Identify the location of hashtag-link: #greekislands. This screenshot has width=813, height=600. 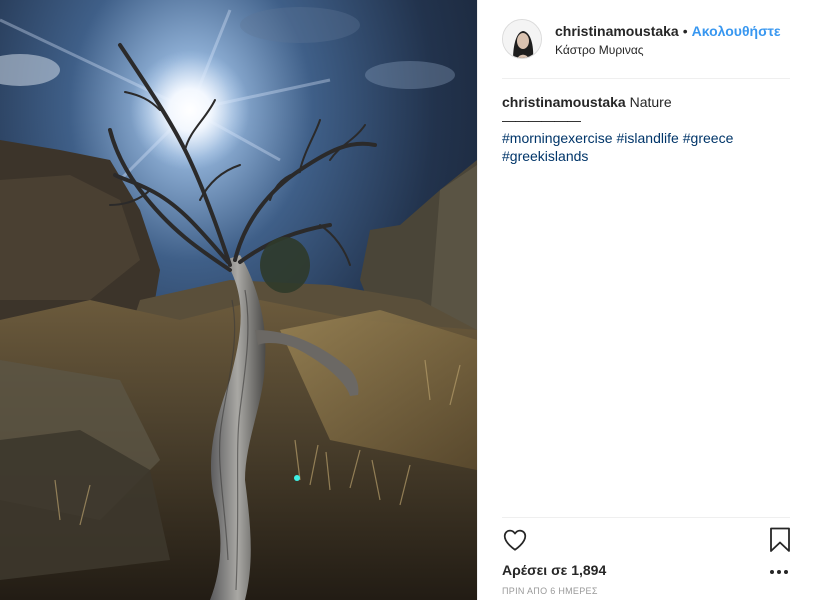
(545, 156).